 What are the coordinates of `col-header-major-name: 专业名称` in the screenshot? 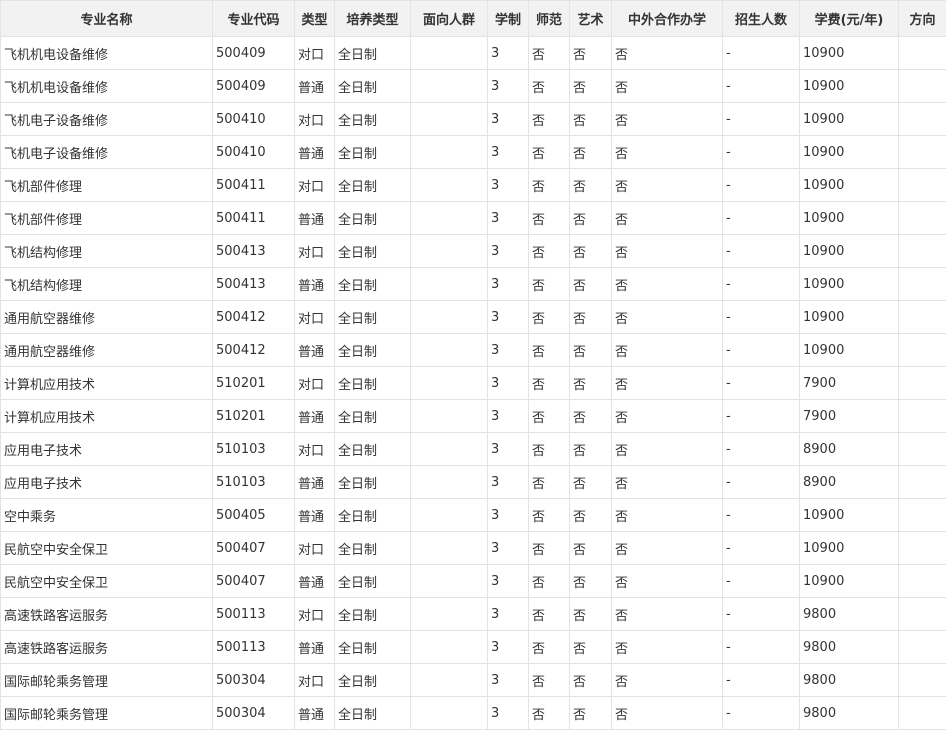 It's located at (106, 18).